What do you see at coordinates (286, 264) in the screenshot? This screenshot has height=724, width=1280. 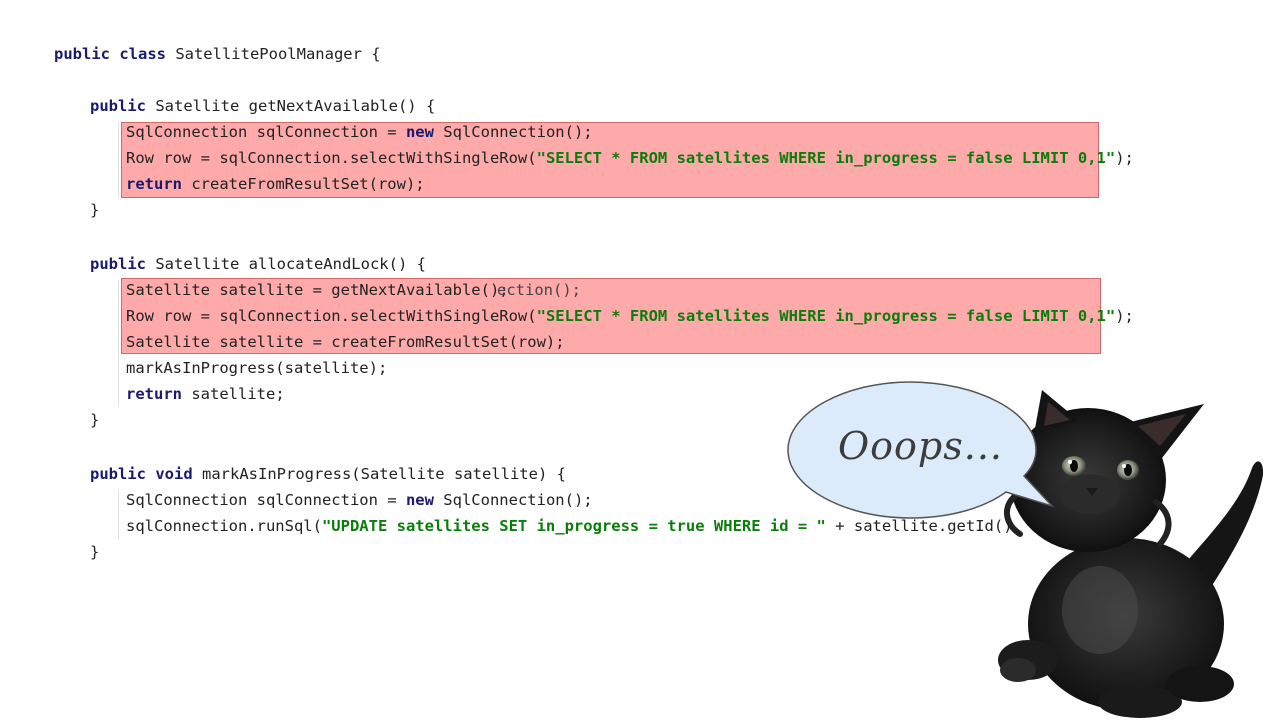 I see `code-token: Satellite allocateAndLock() {` at bounding box center [286, 264].